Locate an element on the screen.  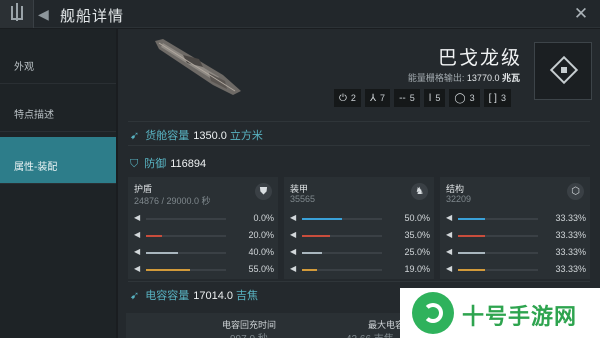
slot-drone: [ ] 3 is located at coordinates (497, 98).